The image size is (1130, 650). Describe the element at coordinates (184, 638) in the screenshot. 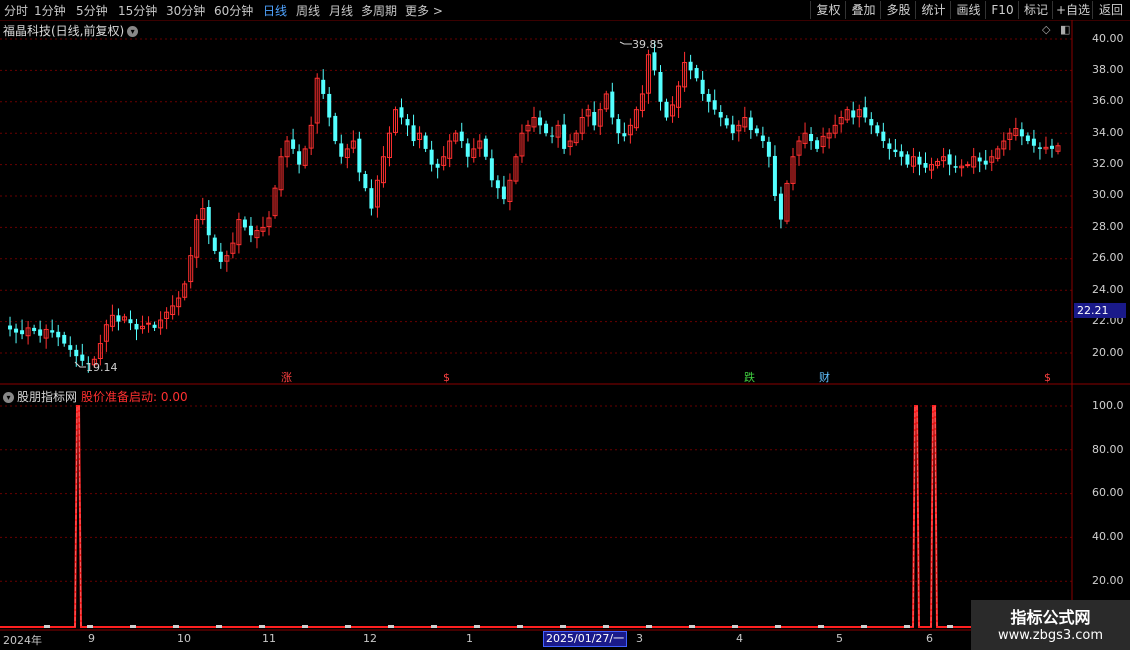

I see `x-tick: 10` at that location.